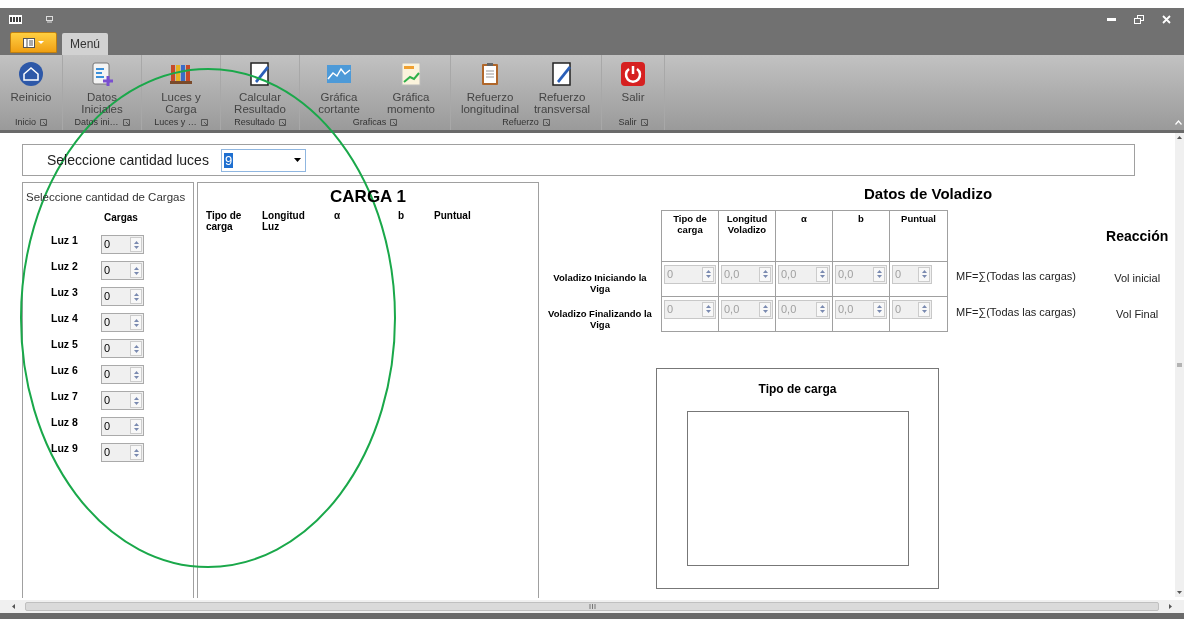  Describe the element at coordinates (1137, 314) in the screenshot. I see `reaction-label: Vol Final` at that location.